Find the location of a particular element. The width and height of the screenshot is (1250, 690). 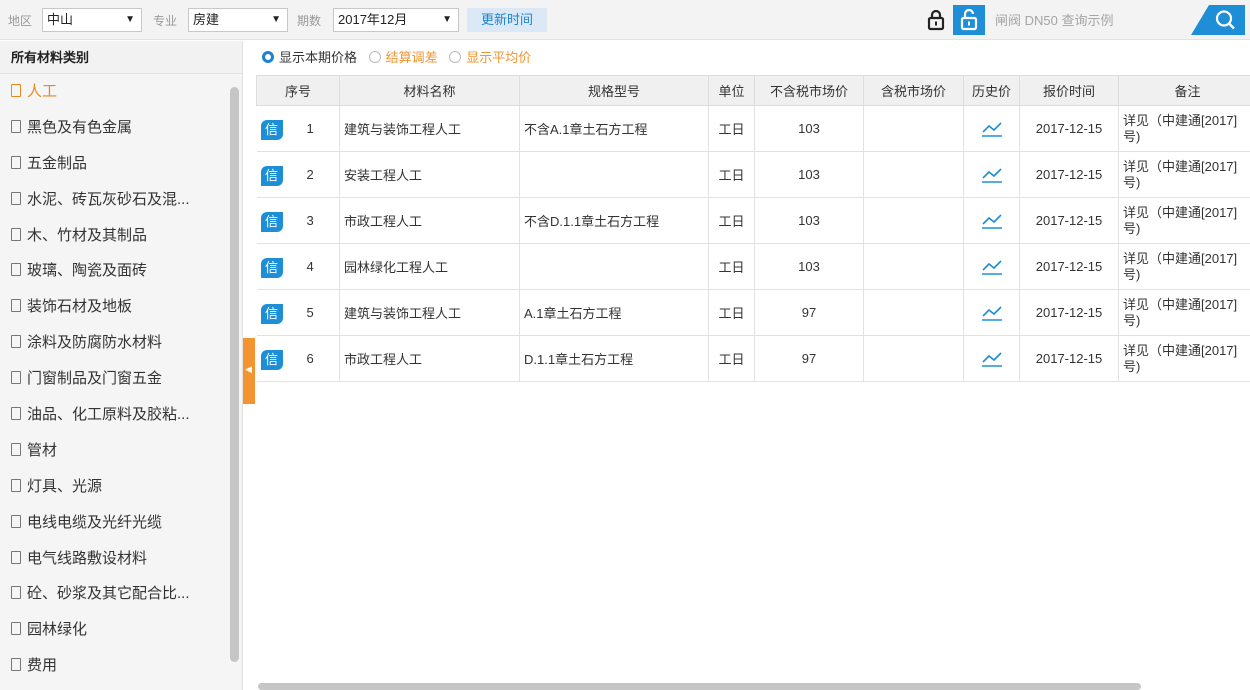

sidebar-item: 玻璃、陶瓷及面砖 is located at coordinates (115, 271).